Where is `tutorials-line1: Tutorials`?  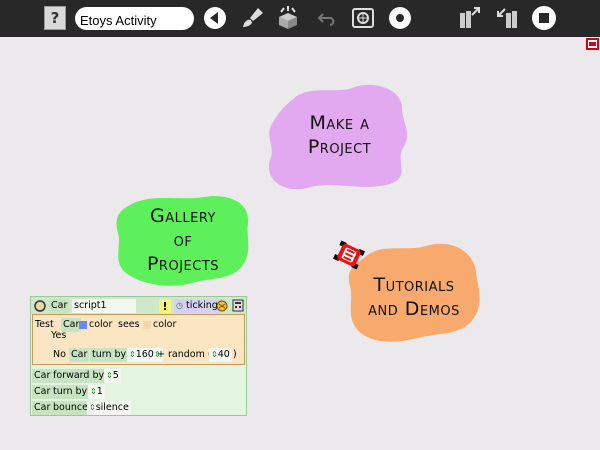 tutorials-line1: Tutorials is located at coordinates (414, 285).